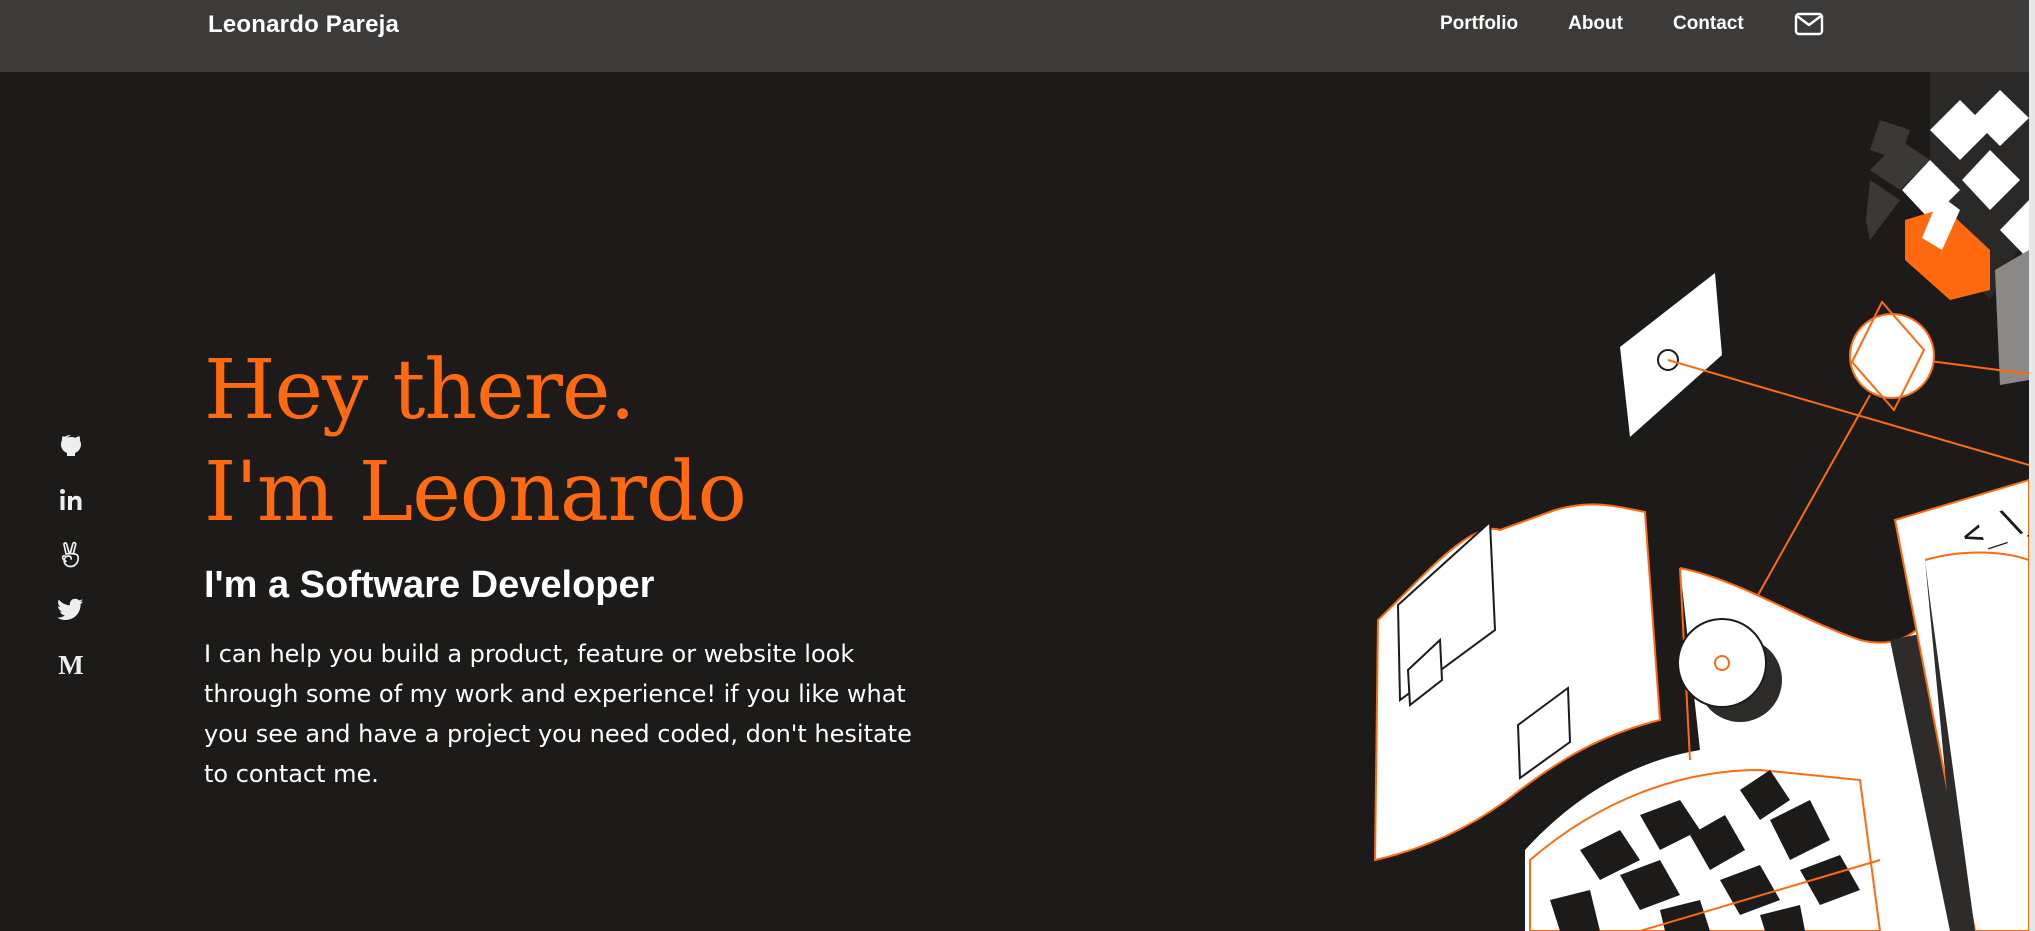 Image resolution: width=2035 pixels, height=931 pixels. I want to click on nav-link-about: About, so click(1595, 24).